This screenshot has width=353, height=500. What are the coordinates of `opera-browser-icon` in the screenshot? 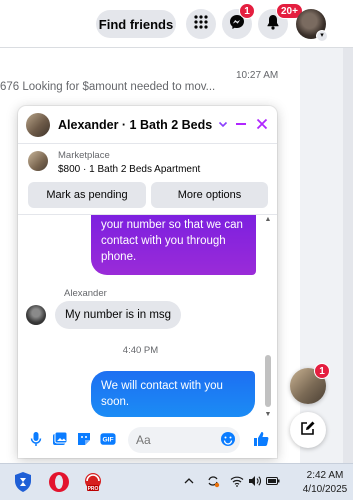 It's located at (59, 482).